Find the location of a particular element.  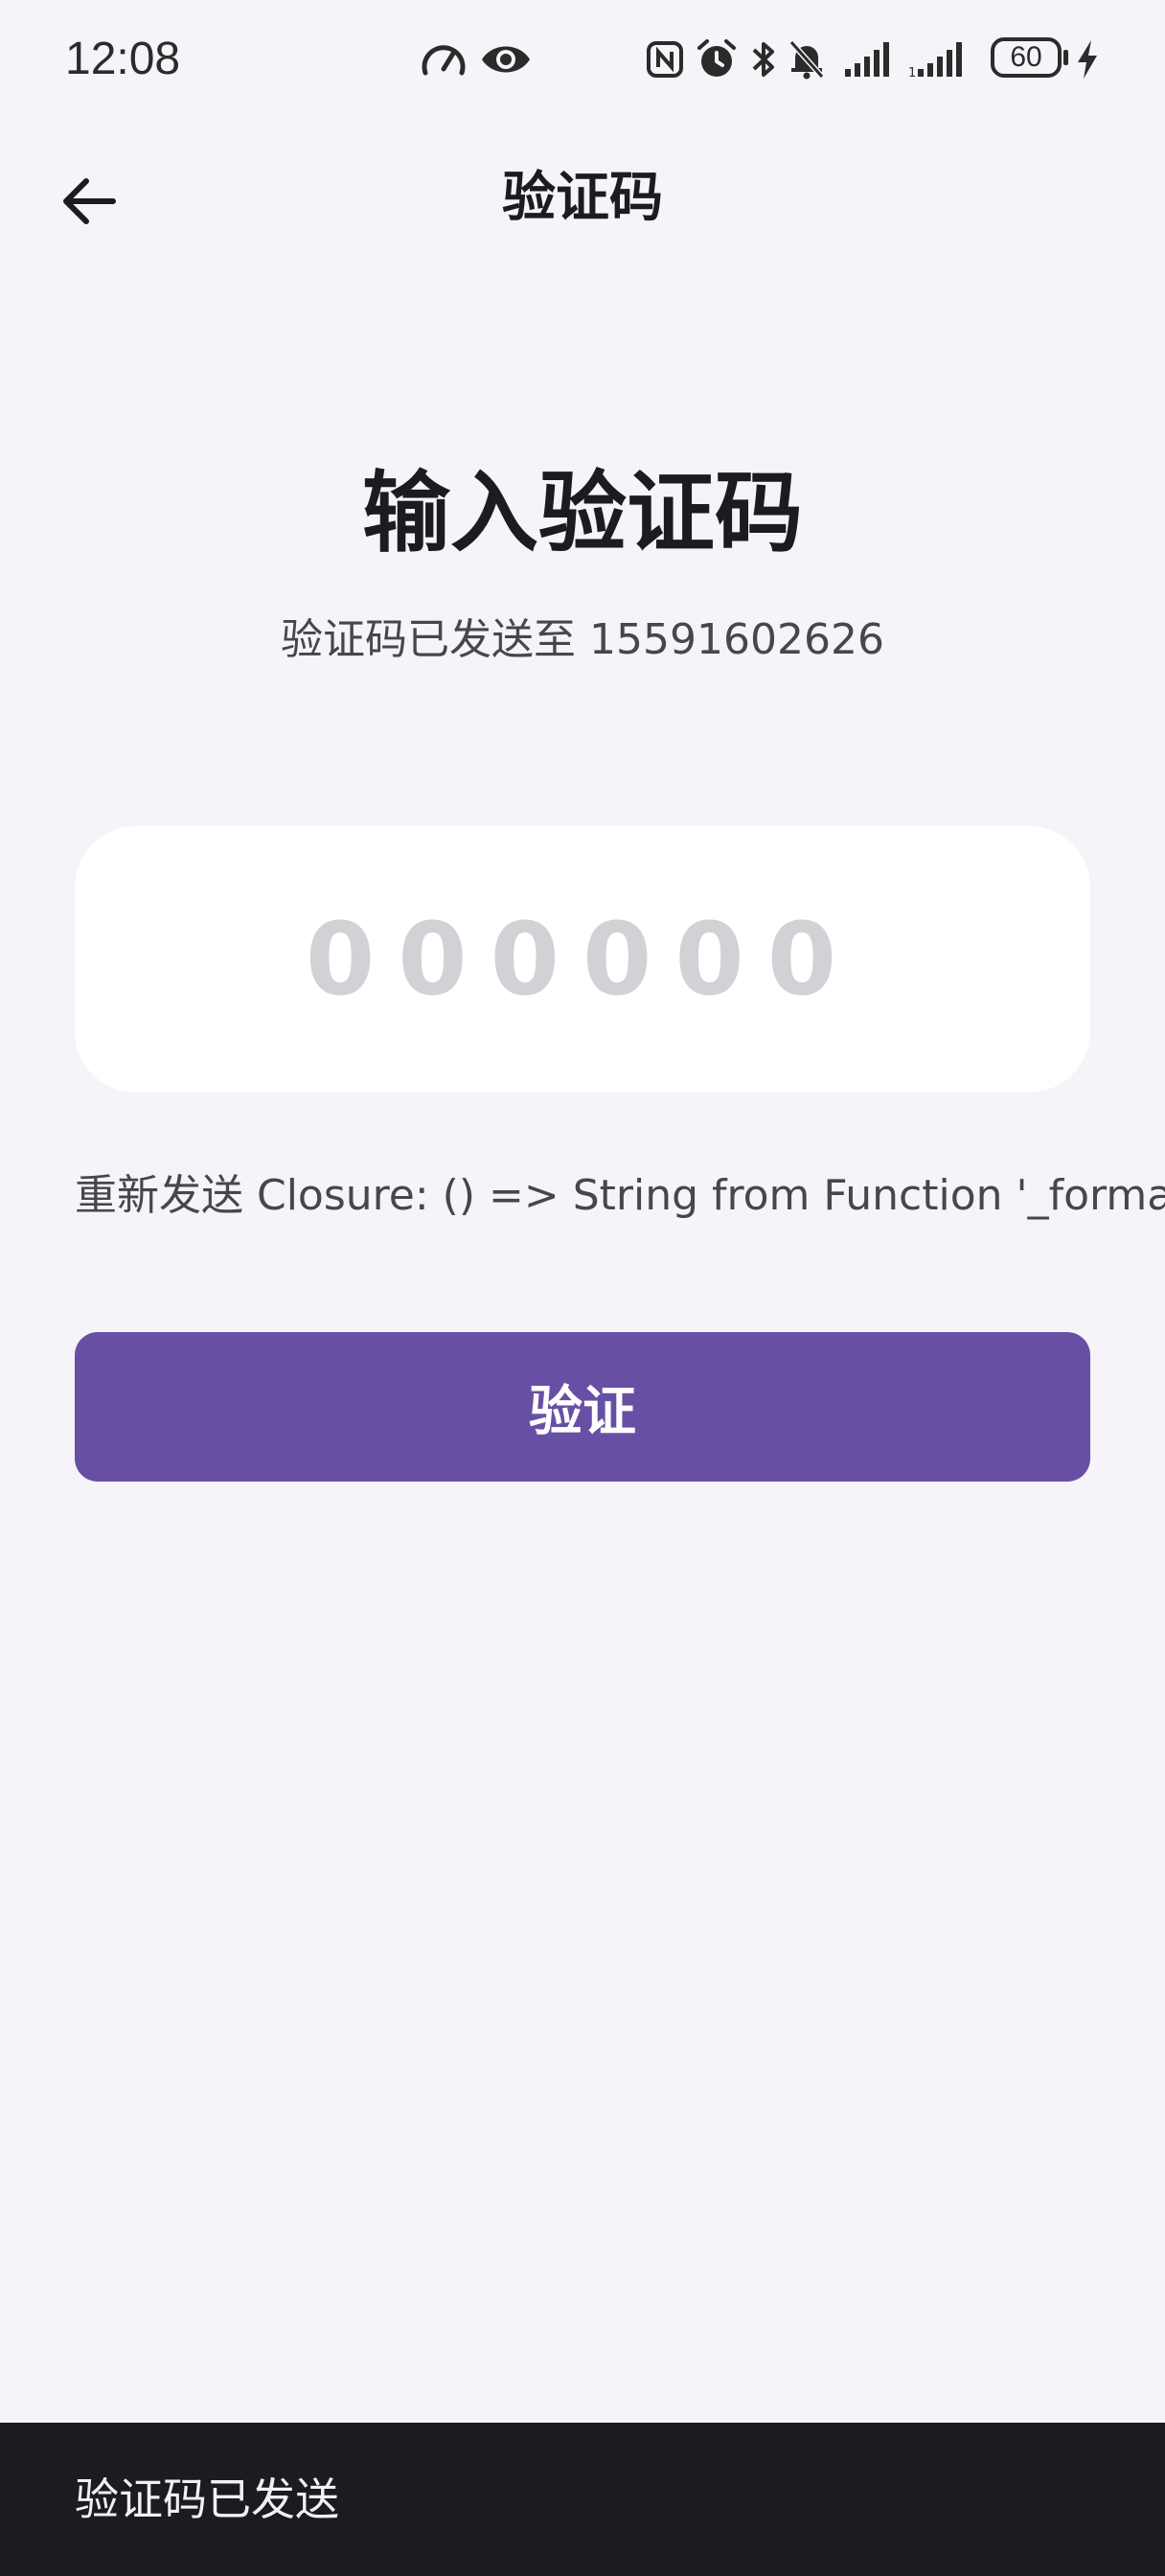

app-bar: 验证码 is located at coordinates (582, 201).